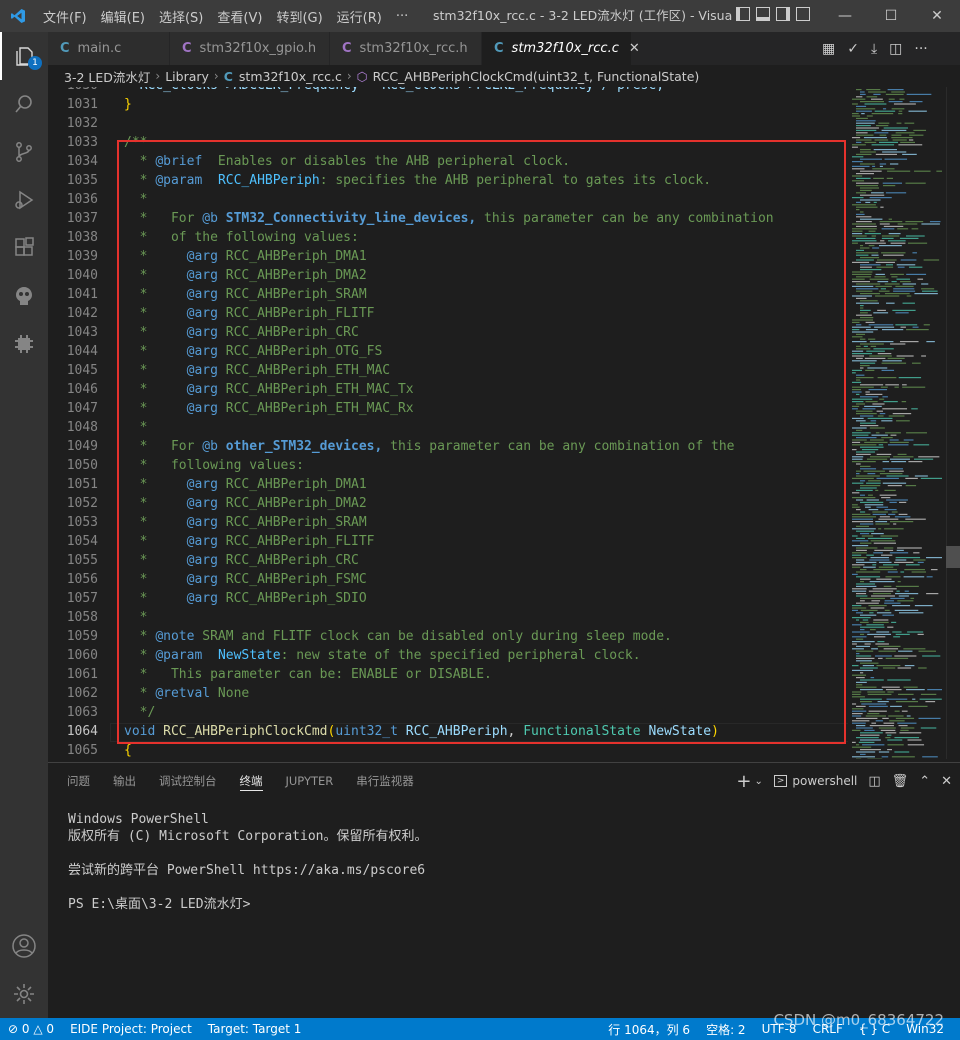  I want to click on code-line: 1062 * @retval None, so click(448, 693).